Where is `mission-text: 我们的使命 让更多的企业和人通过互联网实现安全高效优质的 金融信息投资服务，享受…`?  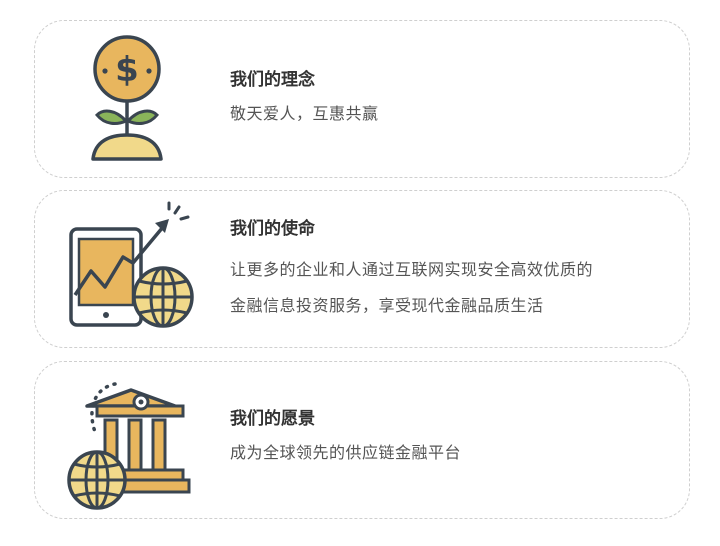 mission-text: 我们的使命 让更多的企业和人通过互联网实现安全高效优质的 金融信息投资服务，享受… is located at coordinates (449, 271).